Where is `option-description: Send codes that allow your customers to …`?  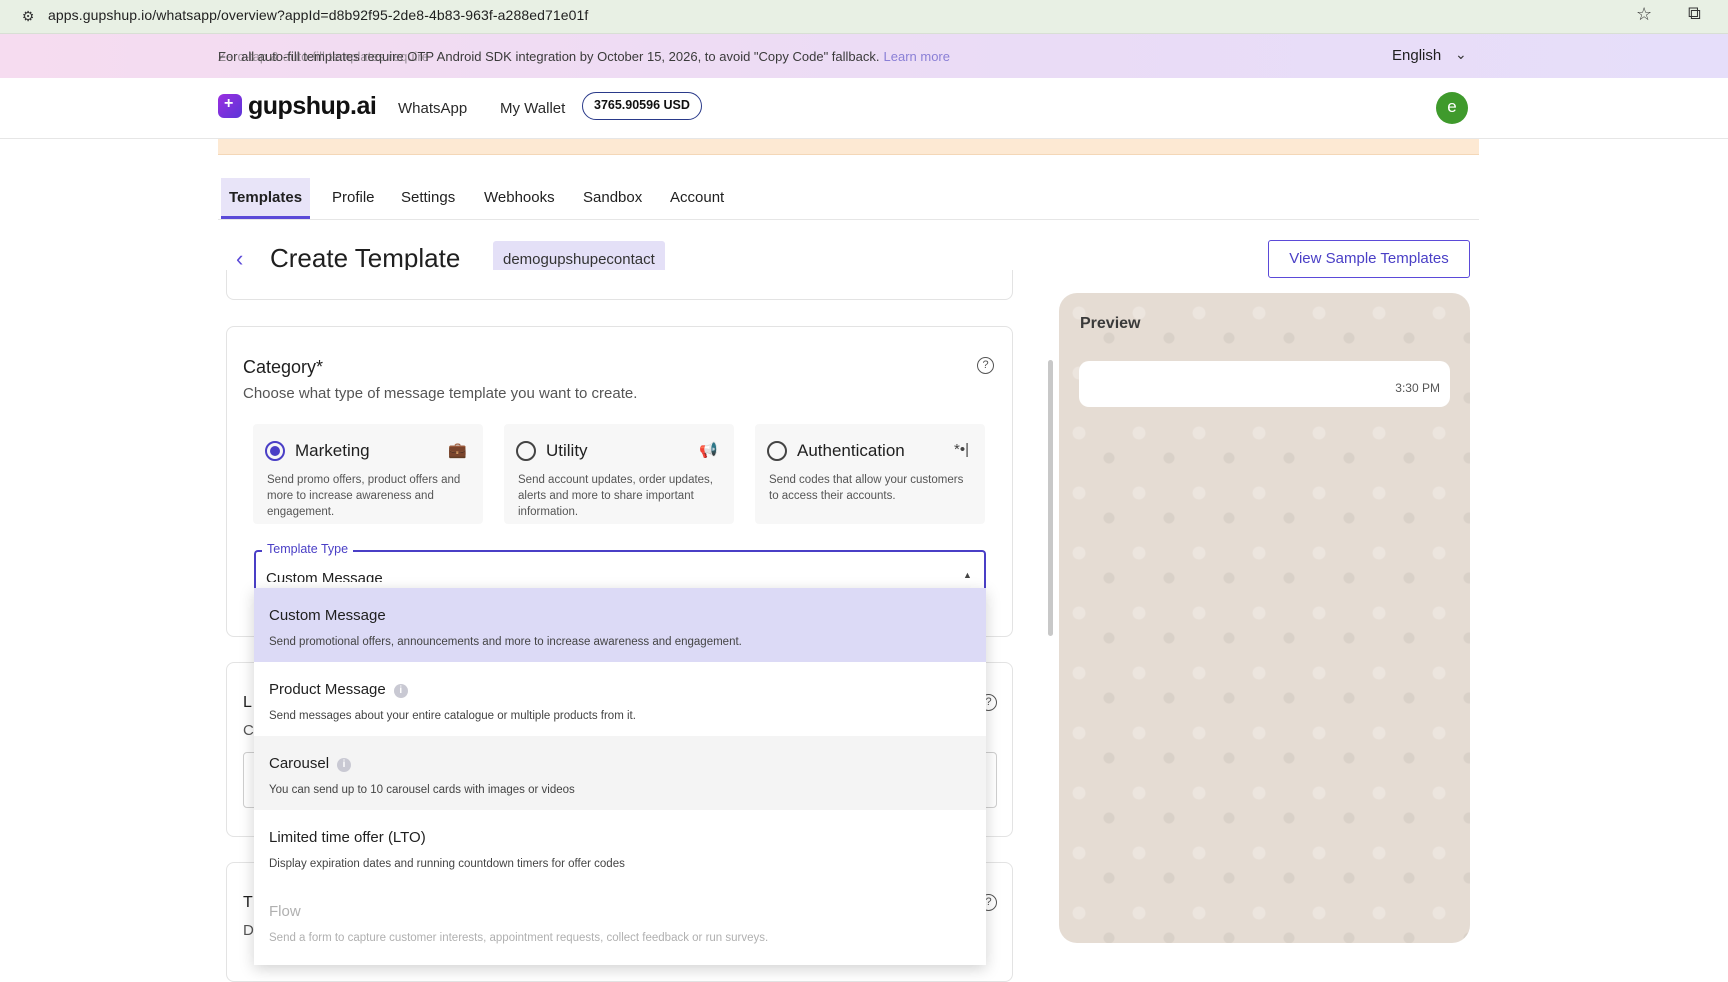 option-description: Send codes that allow your customers to … is located at coordinates (866, 488).